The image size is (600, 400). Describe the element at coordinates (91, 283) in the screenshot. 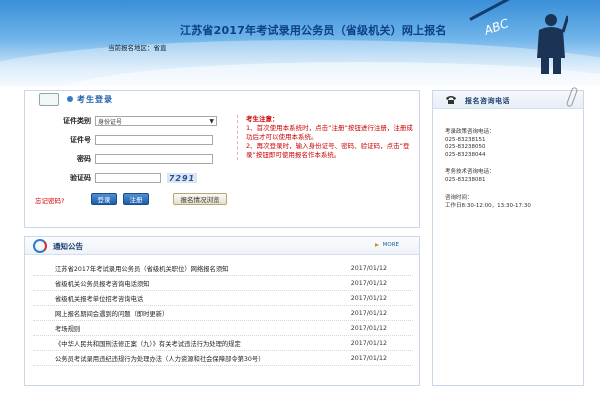

I see `item-title: 省级机关公务员报考咨询电话须知` at that location.